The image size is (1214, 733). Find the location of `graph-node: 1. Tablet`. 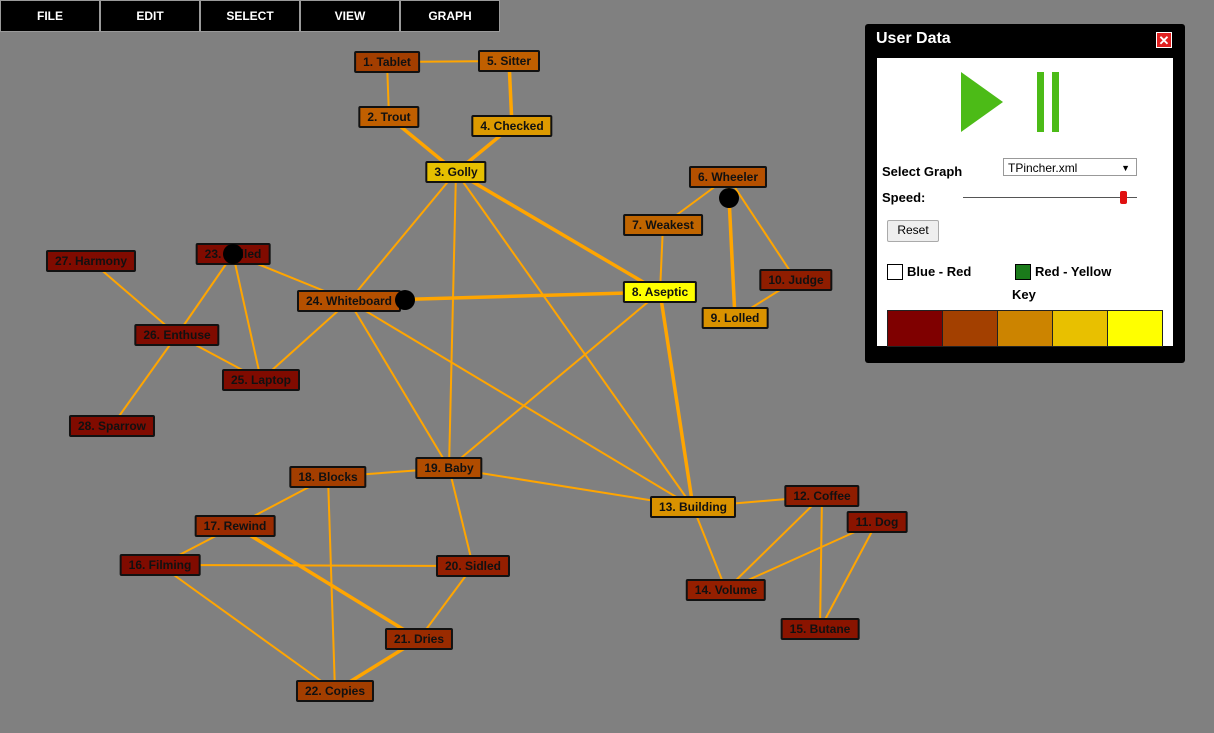

graph-node: 1. Tablet is located at coordinates (387, 62).